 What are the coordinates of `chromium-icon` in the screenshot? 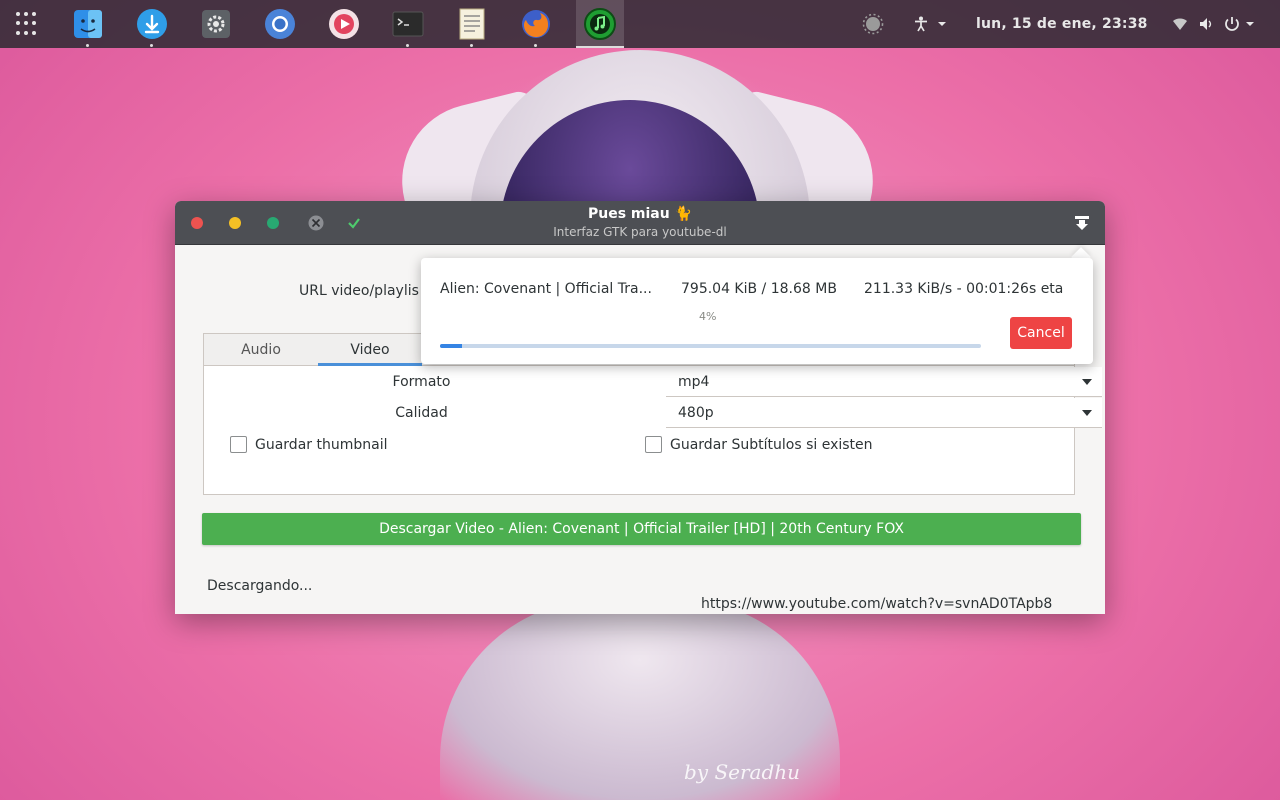 It's located at (280, 24).